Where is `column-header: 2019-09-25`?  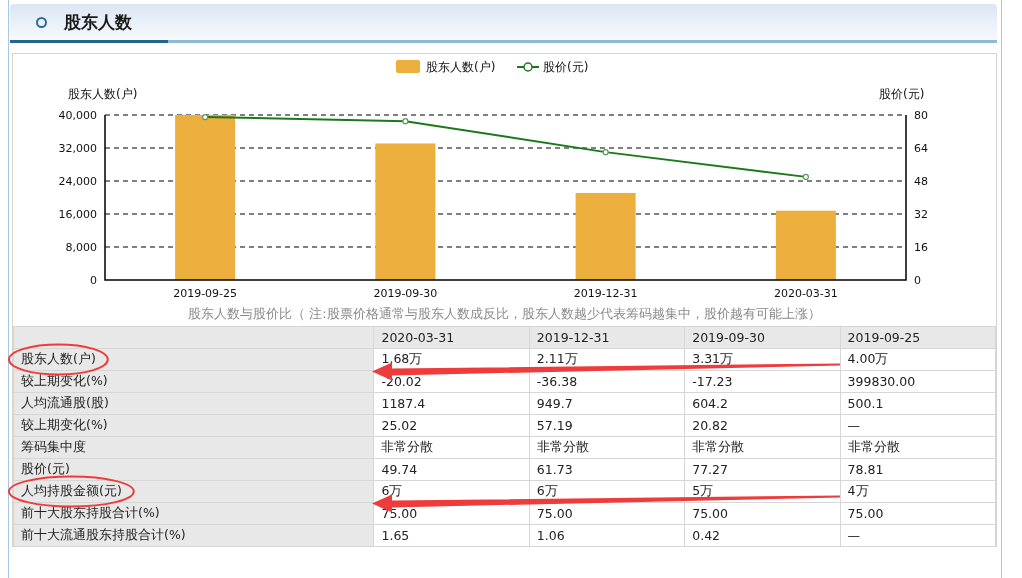
column-header: 2019-09-25 is located at coordinates (918, 337).